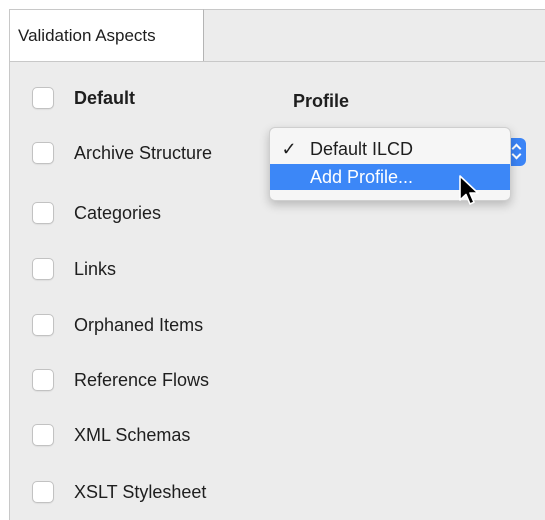 The height and width of the screenshot is (520, 545). I want to click on aspect-label: XML Schemas, so click(132, 435).